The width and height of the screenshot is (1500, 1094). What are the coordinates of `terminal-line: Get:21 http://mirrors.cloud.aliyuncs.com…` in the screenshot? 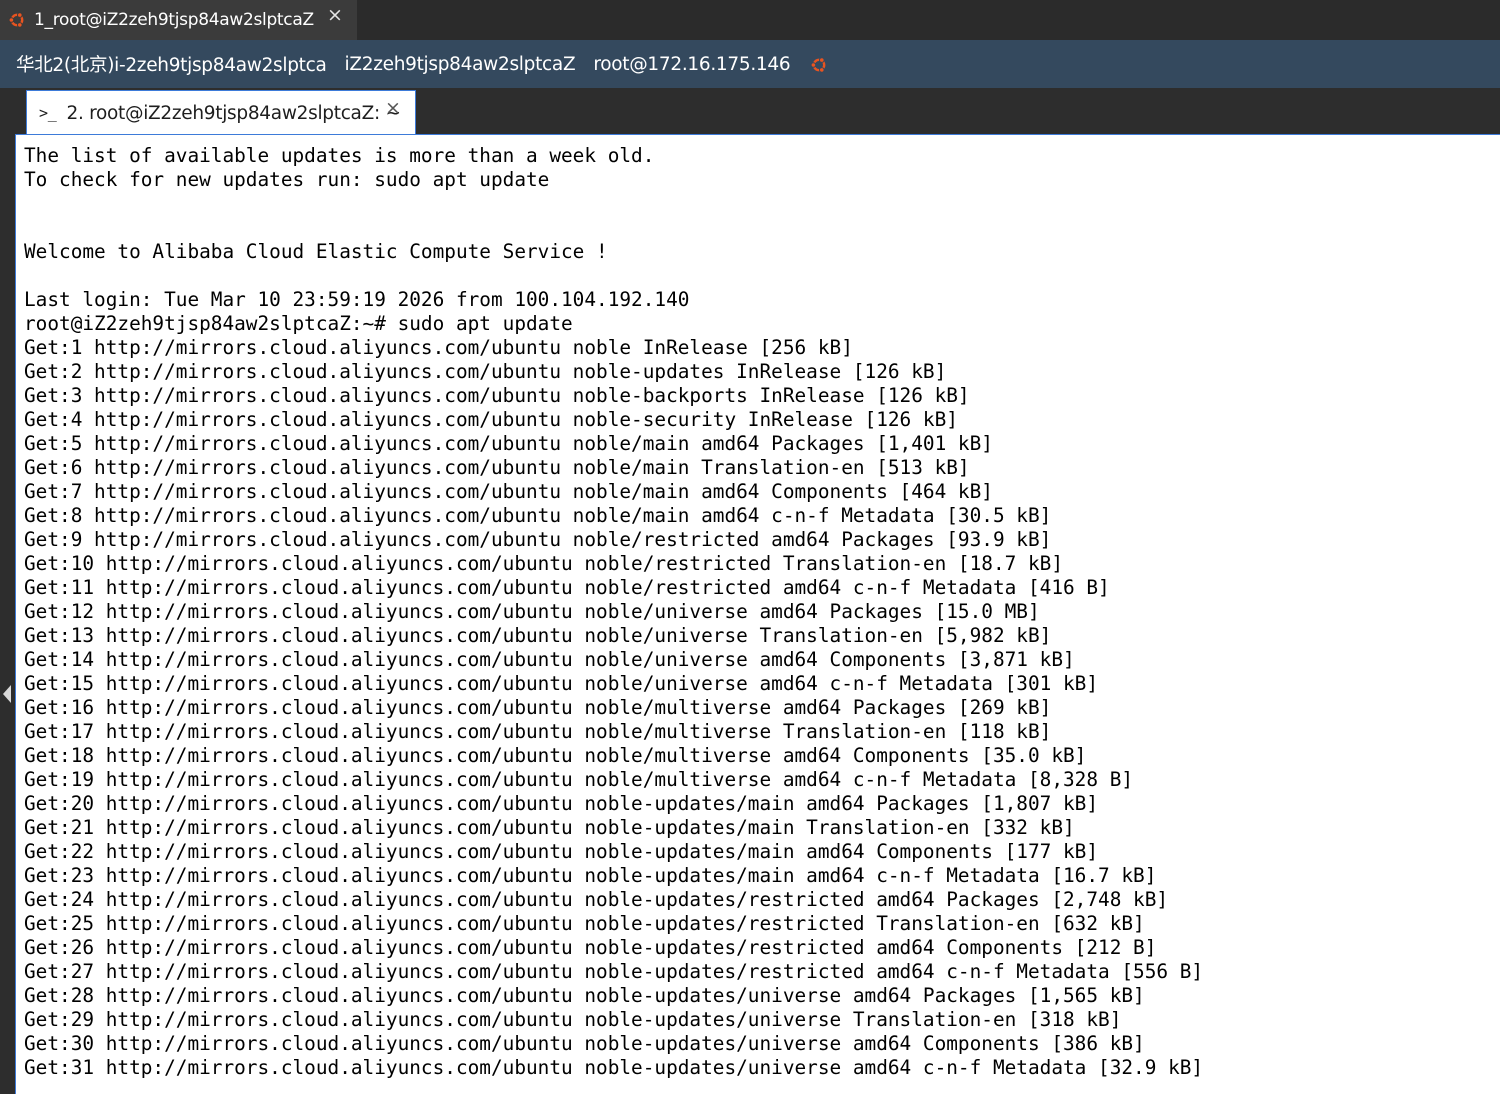 It's located at (549, 827).